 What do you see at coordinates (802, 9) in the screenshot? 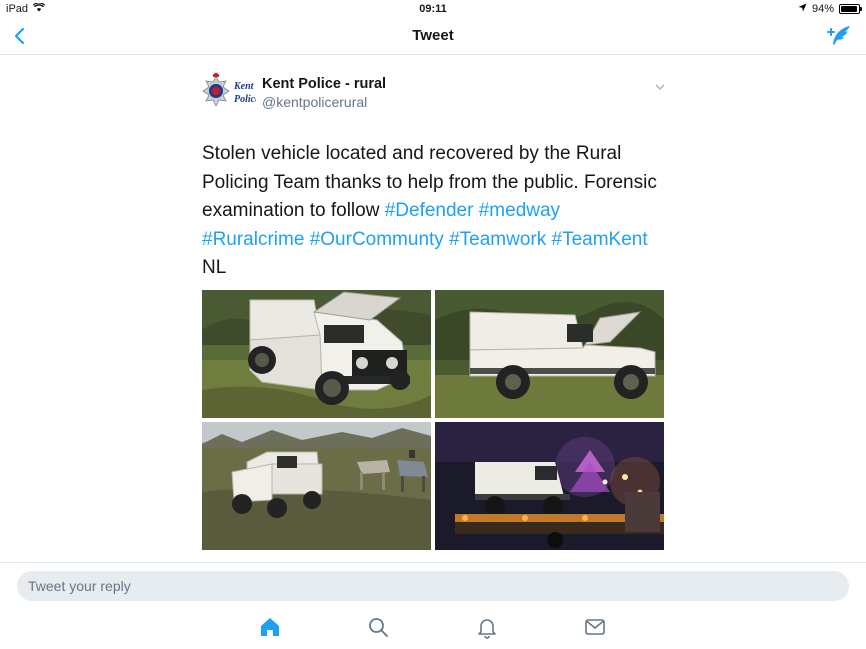
I see `location-arrow-icon` at bounding box center [802, 9].